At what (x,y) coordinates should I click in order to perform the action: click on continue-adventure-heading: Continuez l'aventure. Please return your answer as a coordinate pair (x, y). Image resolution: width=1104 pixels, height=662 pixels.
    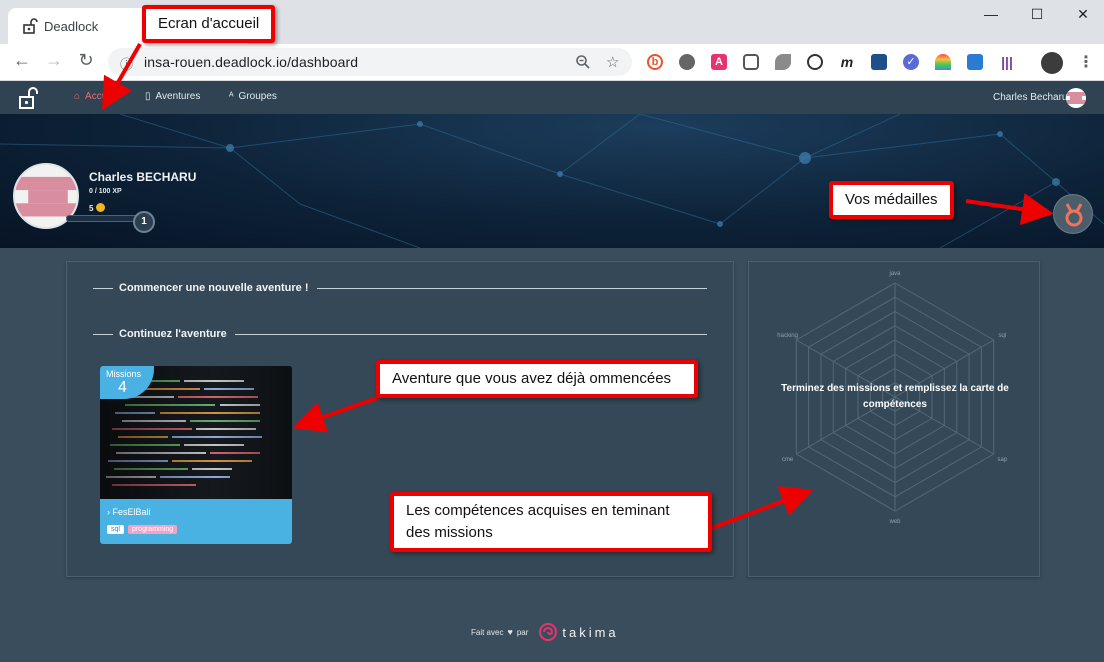
    Looking at the image, I should click on (400, 334).